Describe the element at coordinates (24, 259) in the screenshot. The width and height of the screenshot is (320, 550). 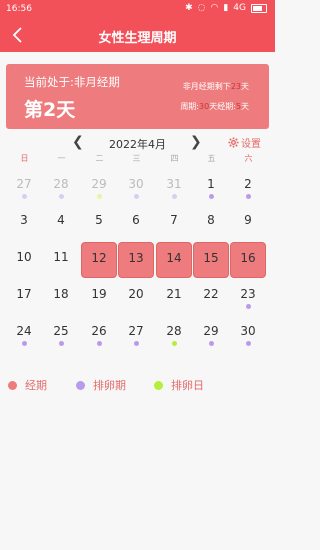
I see `calendar-day: 10` at that location.